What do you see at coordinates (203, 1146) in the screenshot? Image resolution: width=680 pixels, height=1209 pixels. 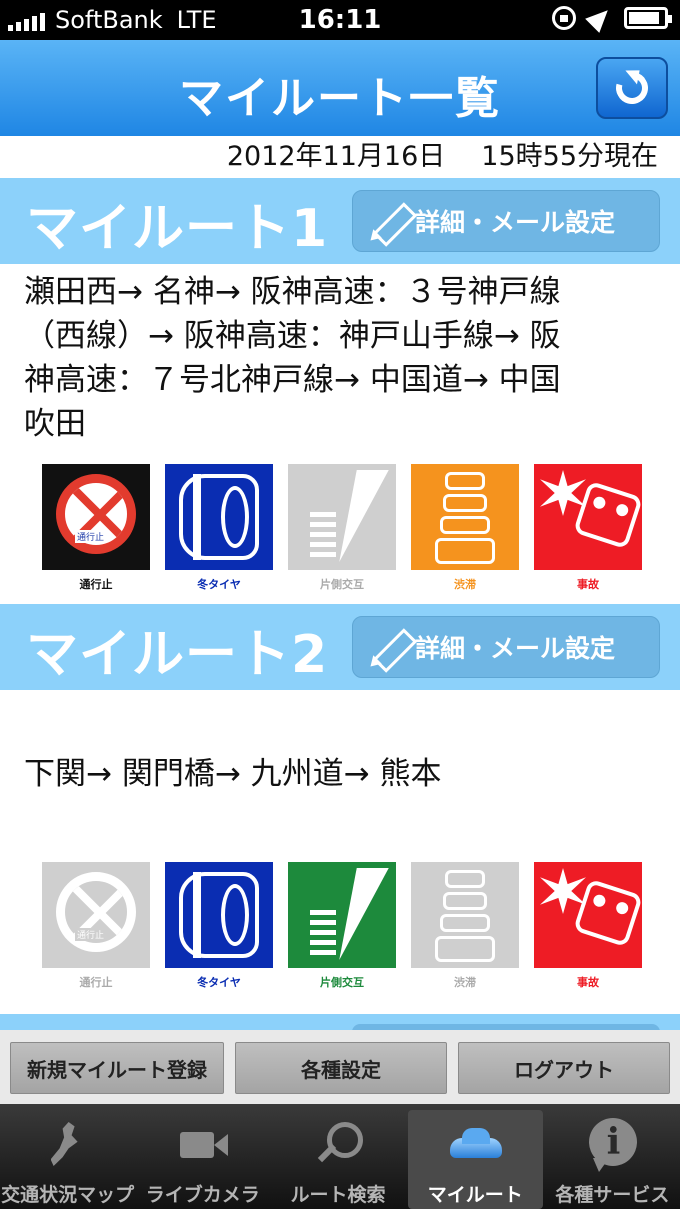 I see `video-camera-icon` at bounding box center [203, 1146].